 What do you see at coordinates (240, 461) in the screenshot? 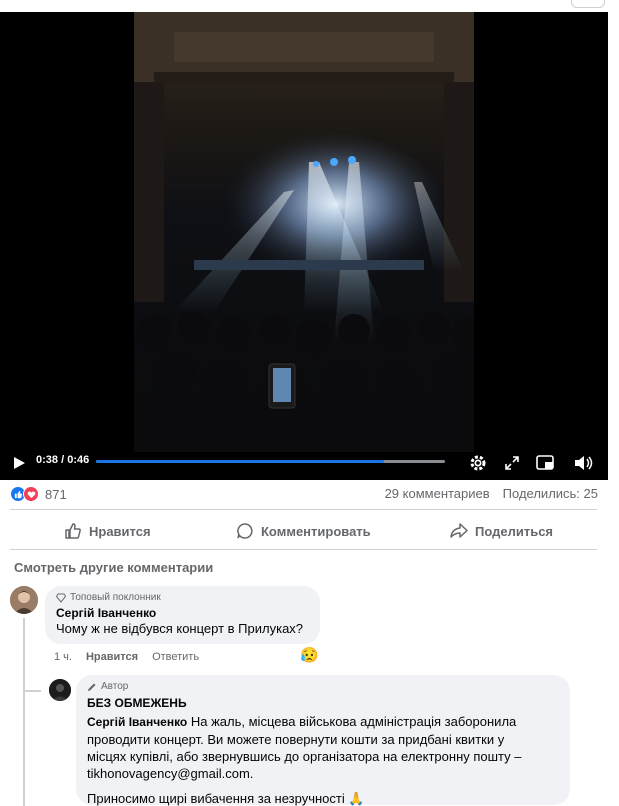
I see `progress-fill` at bounding box center [240, 461].